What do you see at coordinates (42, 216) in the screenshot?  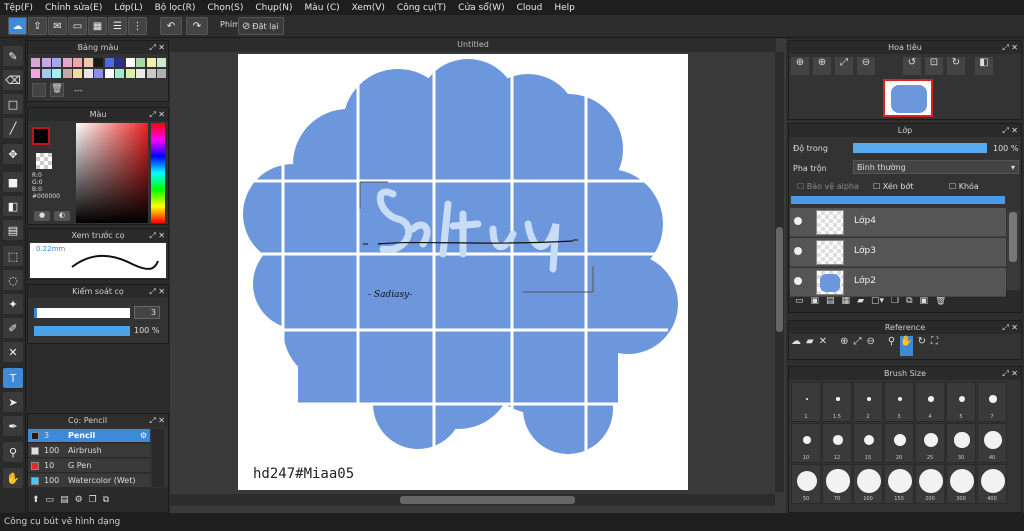 I see `color-sample-icon: ●` at bounding box center [42, 216].